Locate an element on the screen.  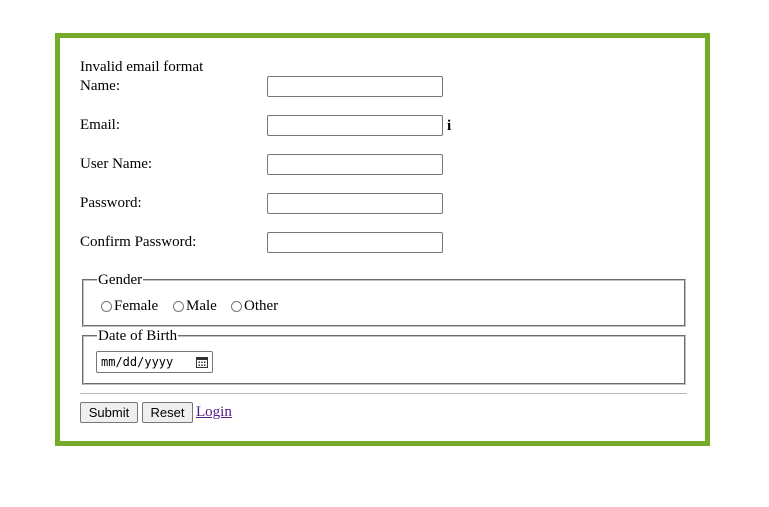
password-label: Password: is located at coordinates (111, 203).